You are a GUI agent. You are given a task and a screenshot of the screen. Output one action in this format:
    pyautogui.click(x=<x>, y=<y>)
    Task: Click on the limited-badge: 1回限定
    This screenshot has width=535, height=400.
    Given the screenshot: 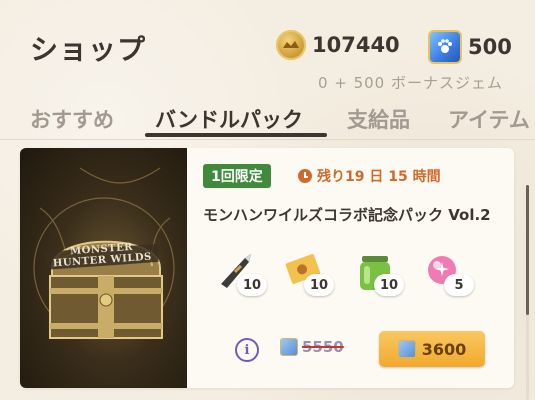 What is the action you would take?
    pyautogui.click(x=237, y=176)
    